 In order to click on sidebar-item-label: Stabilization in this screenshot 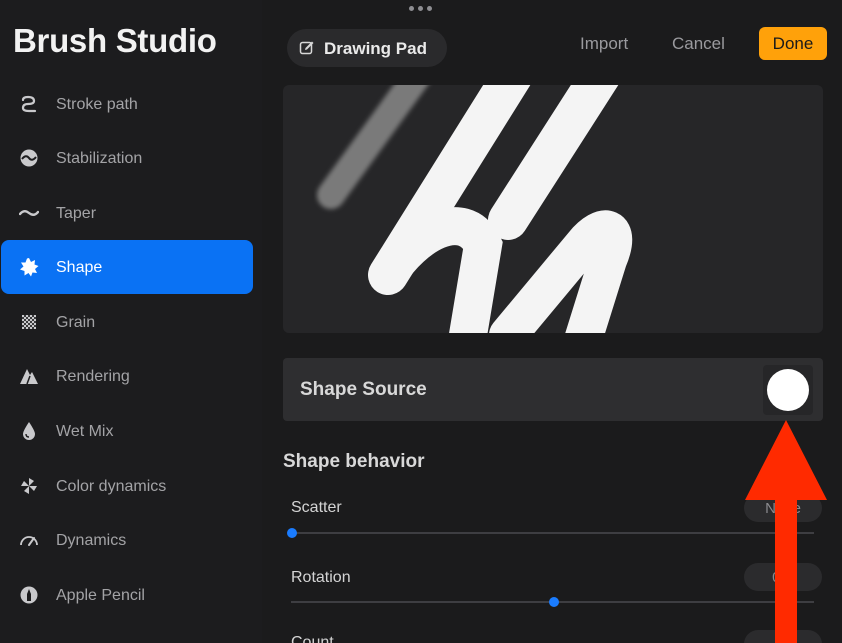, I will do `click(99, 158)`.